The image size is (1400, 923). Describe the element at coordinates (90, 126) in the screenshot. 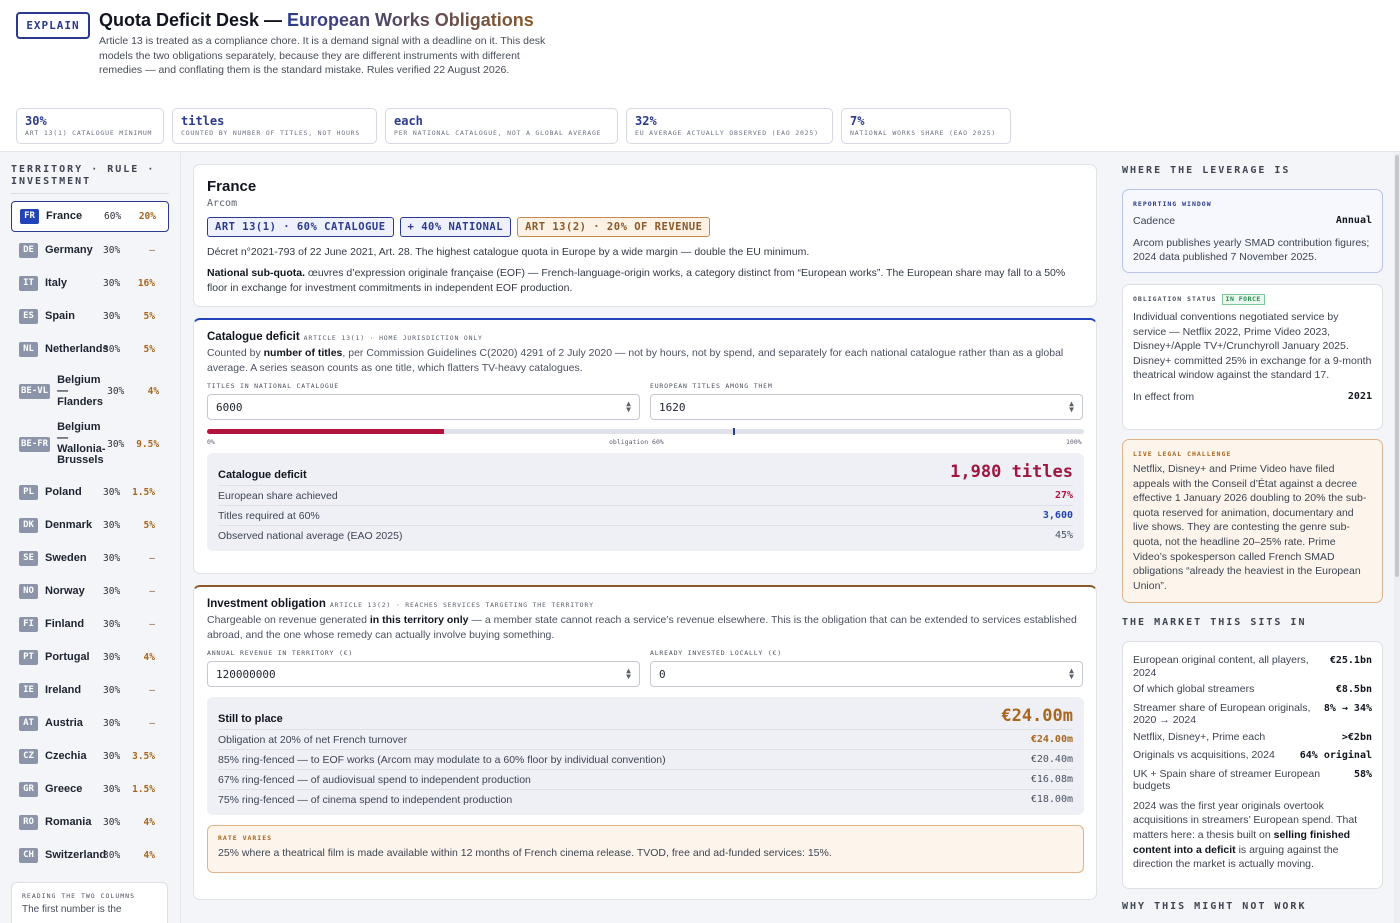

I see `stat-card: 30% ART 13(1) CATALOGUE MINIMUM` at that location.